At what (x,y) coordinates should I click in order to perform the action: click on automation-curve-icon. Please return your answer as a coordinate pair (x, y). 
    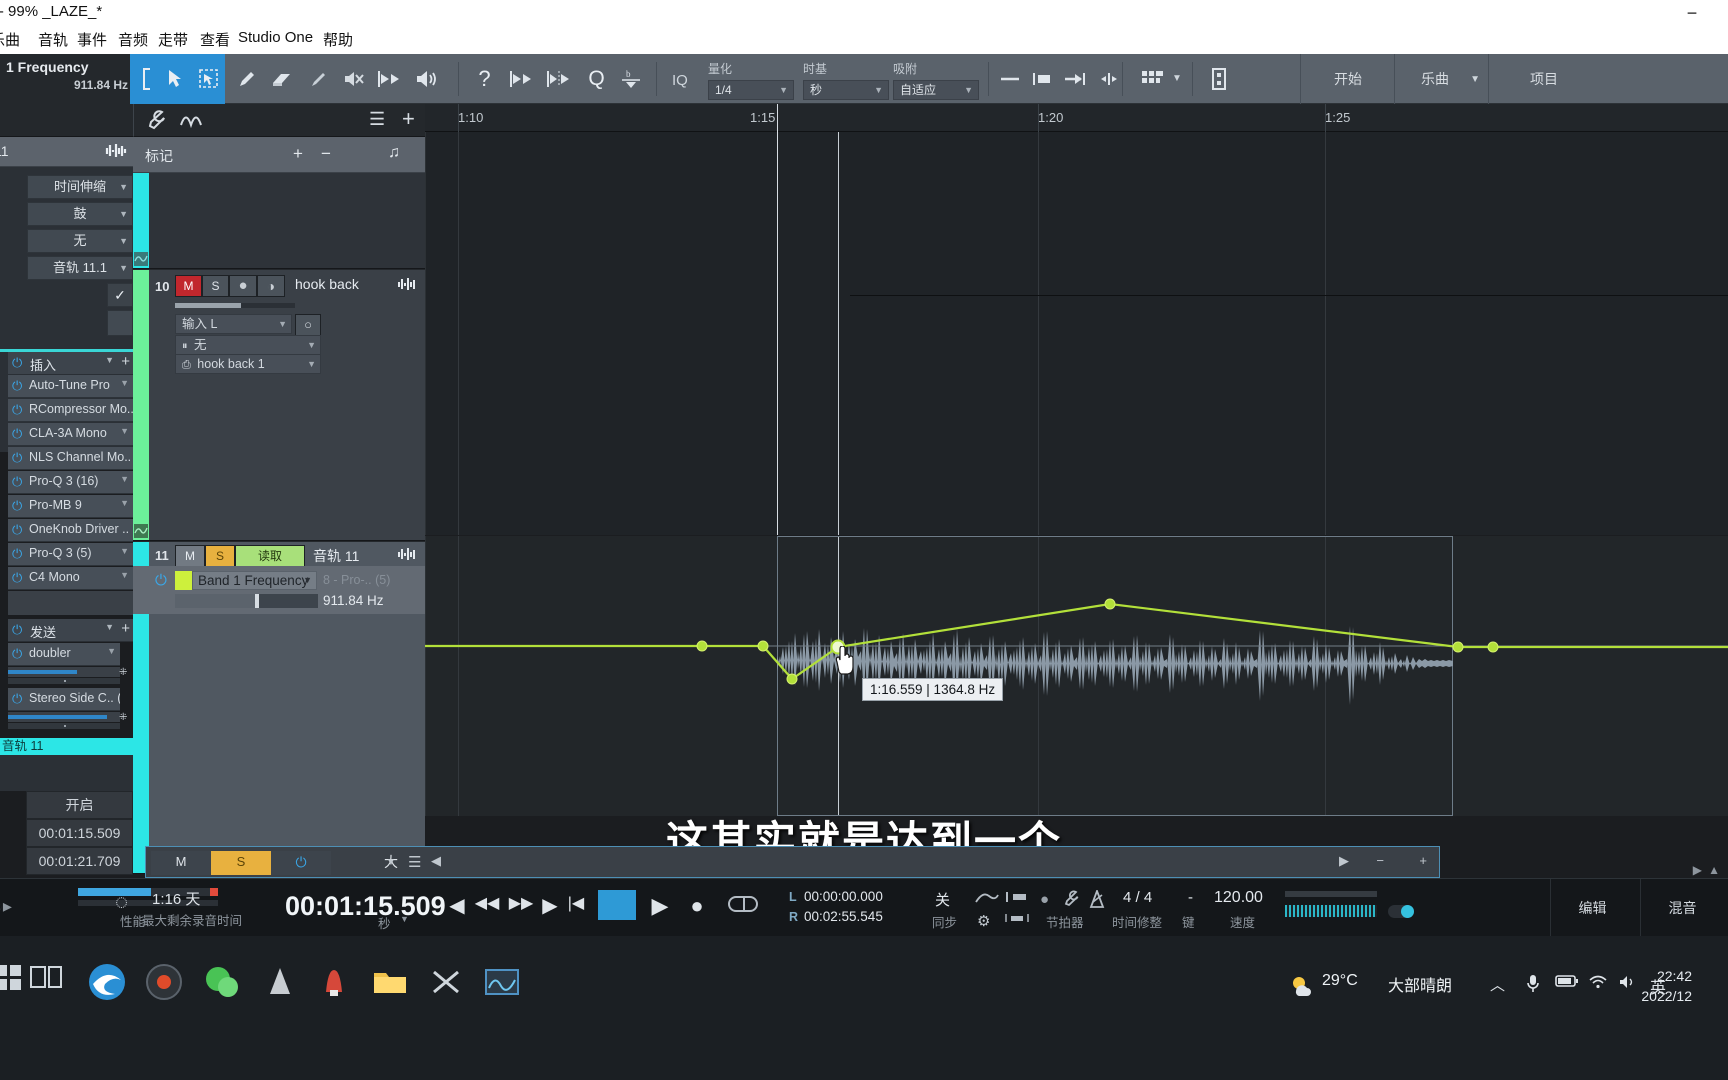
    Looking at the image, I should click on (193, 121).